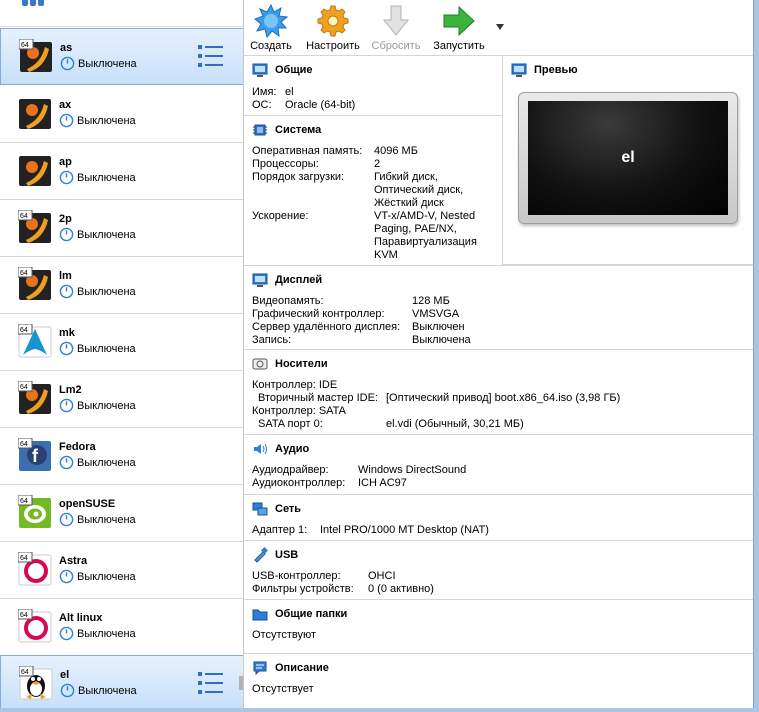  I want to click on vm-item-el: 64 el Выключена, so click(121, 681).